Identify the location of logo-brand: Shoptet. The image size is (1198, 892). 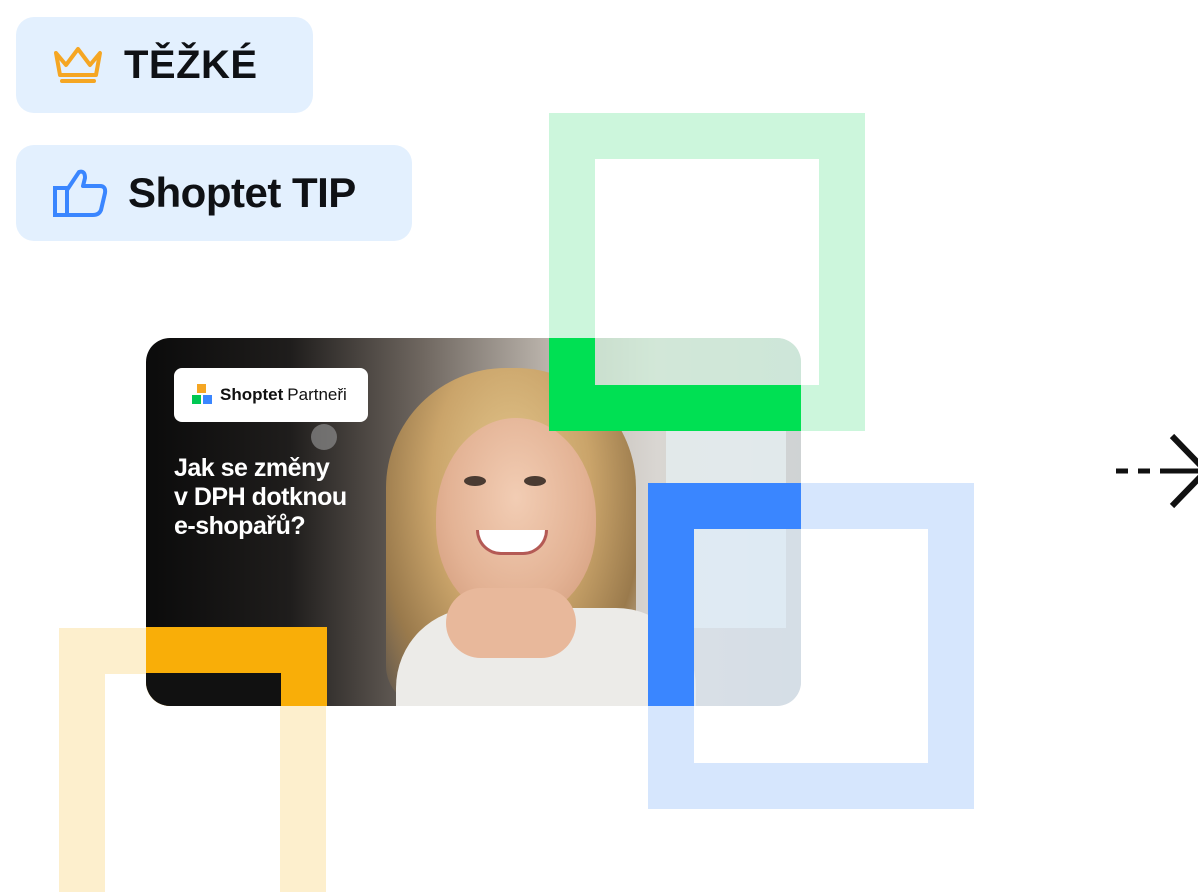
(252, 394).